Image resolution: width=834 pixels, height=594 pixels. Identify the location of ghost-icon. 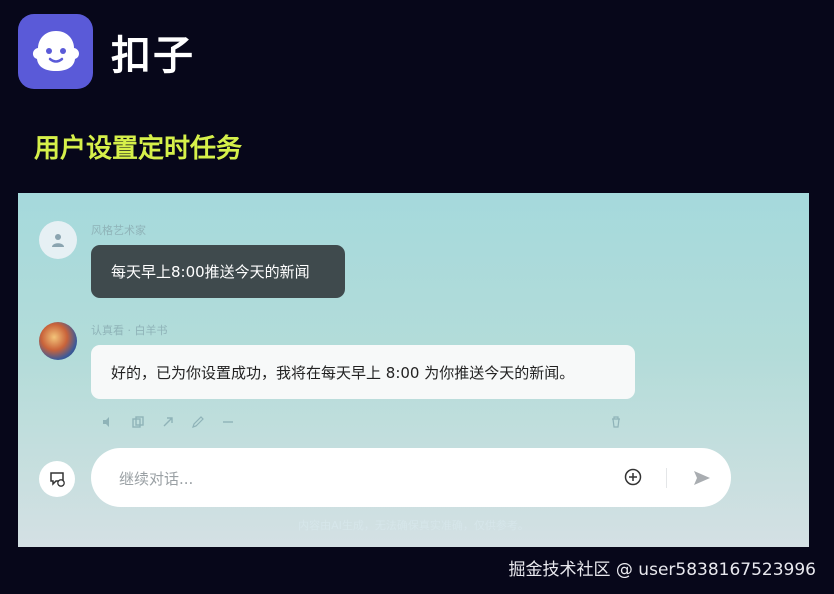
(55, 51).